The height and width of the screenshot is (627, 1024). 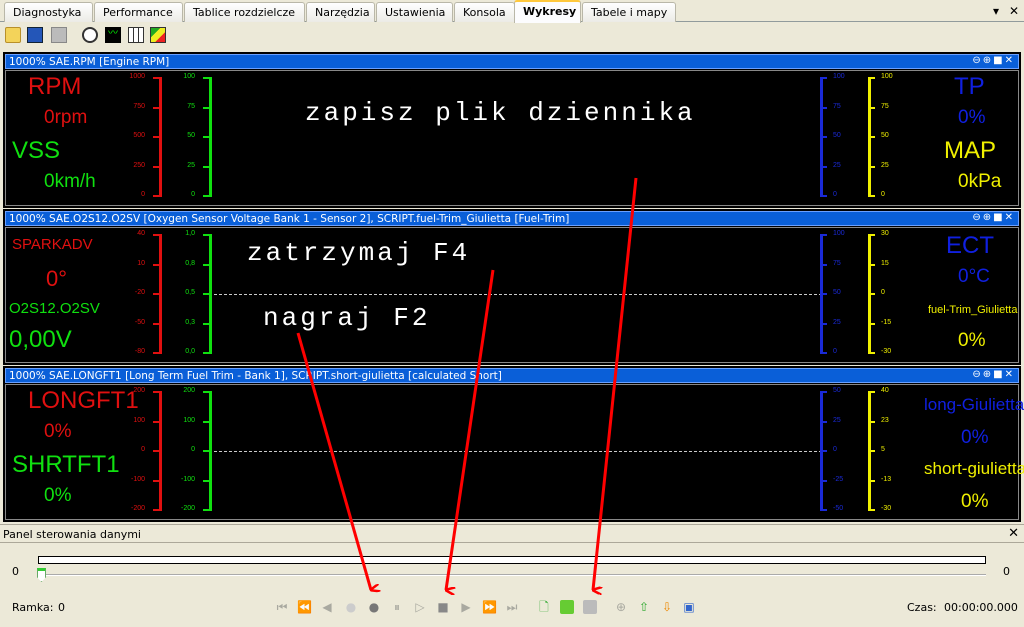 What do you see at coordinates (333, 461) in the screenshot?
I see `arrow-record` at bounding box center [333, 461].